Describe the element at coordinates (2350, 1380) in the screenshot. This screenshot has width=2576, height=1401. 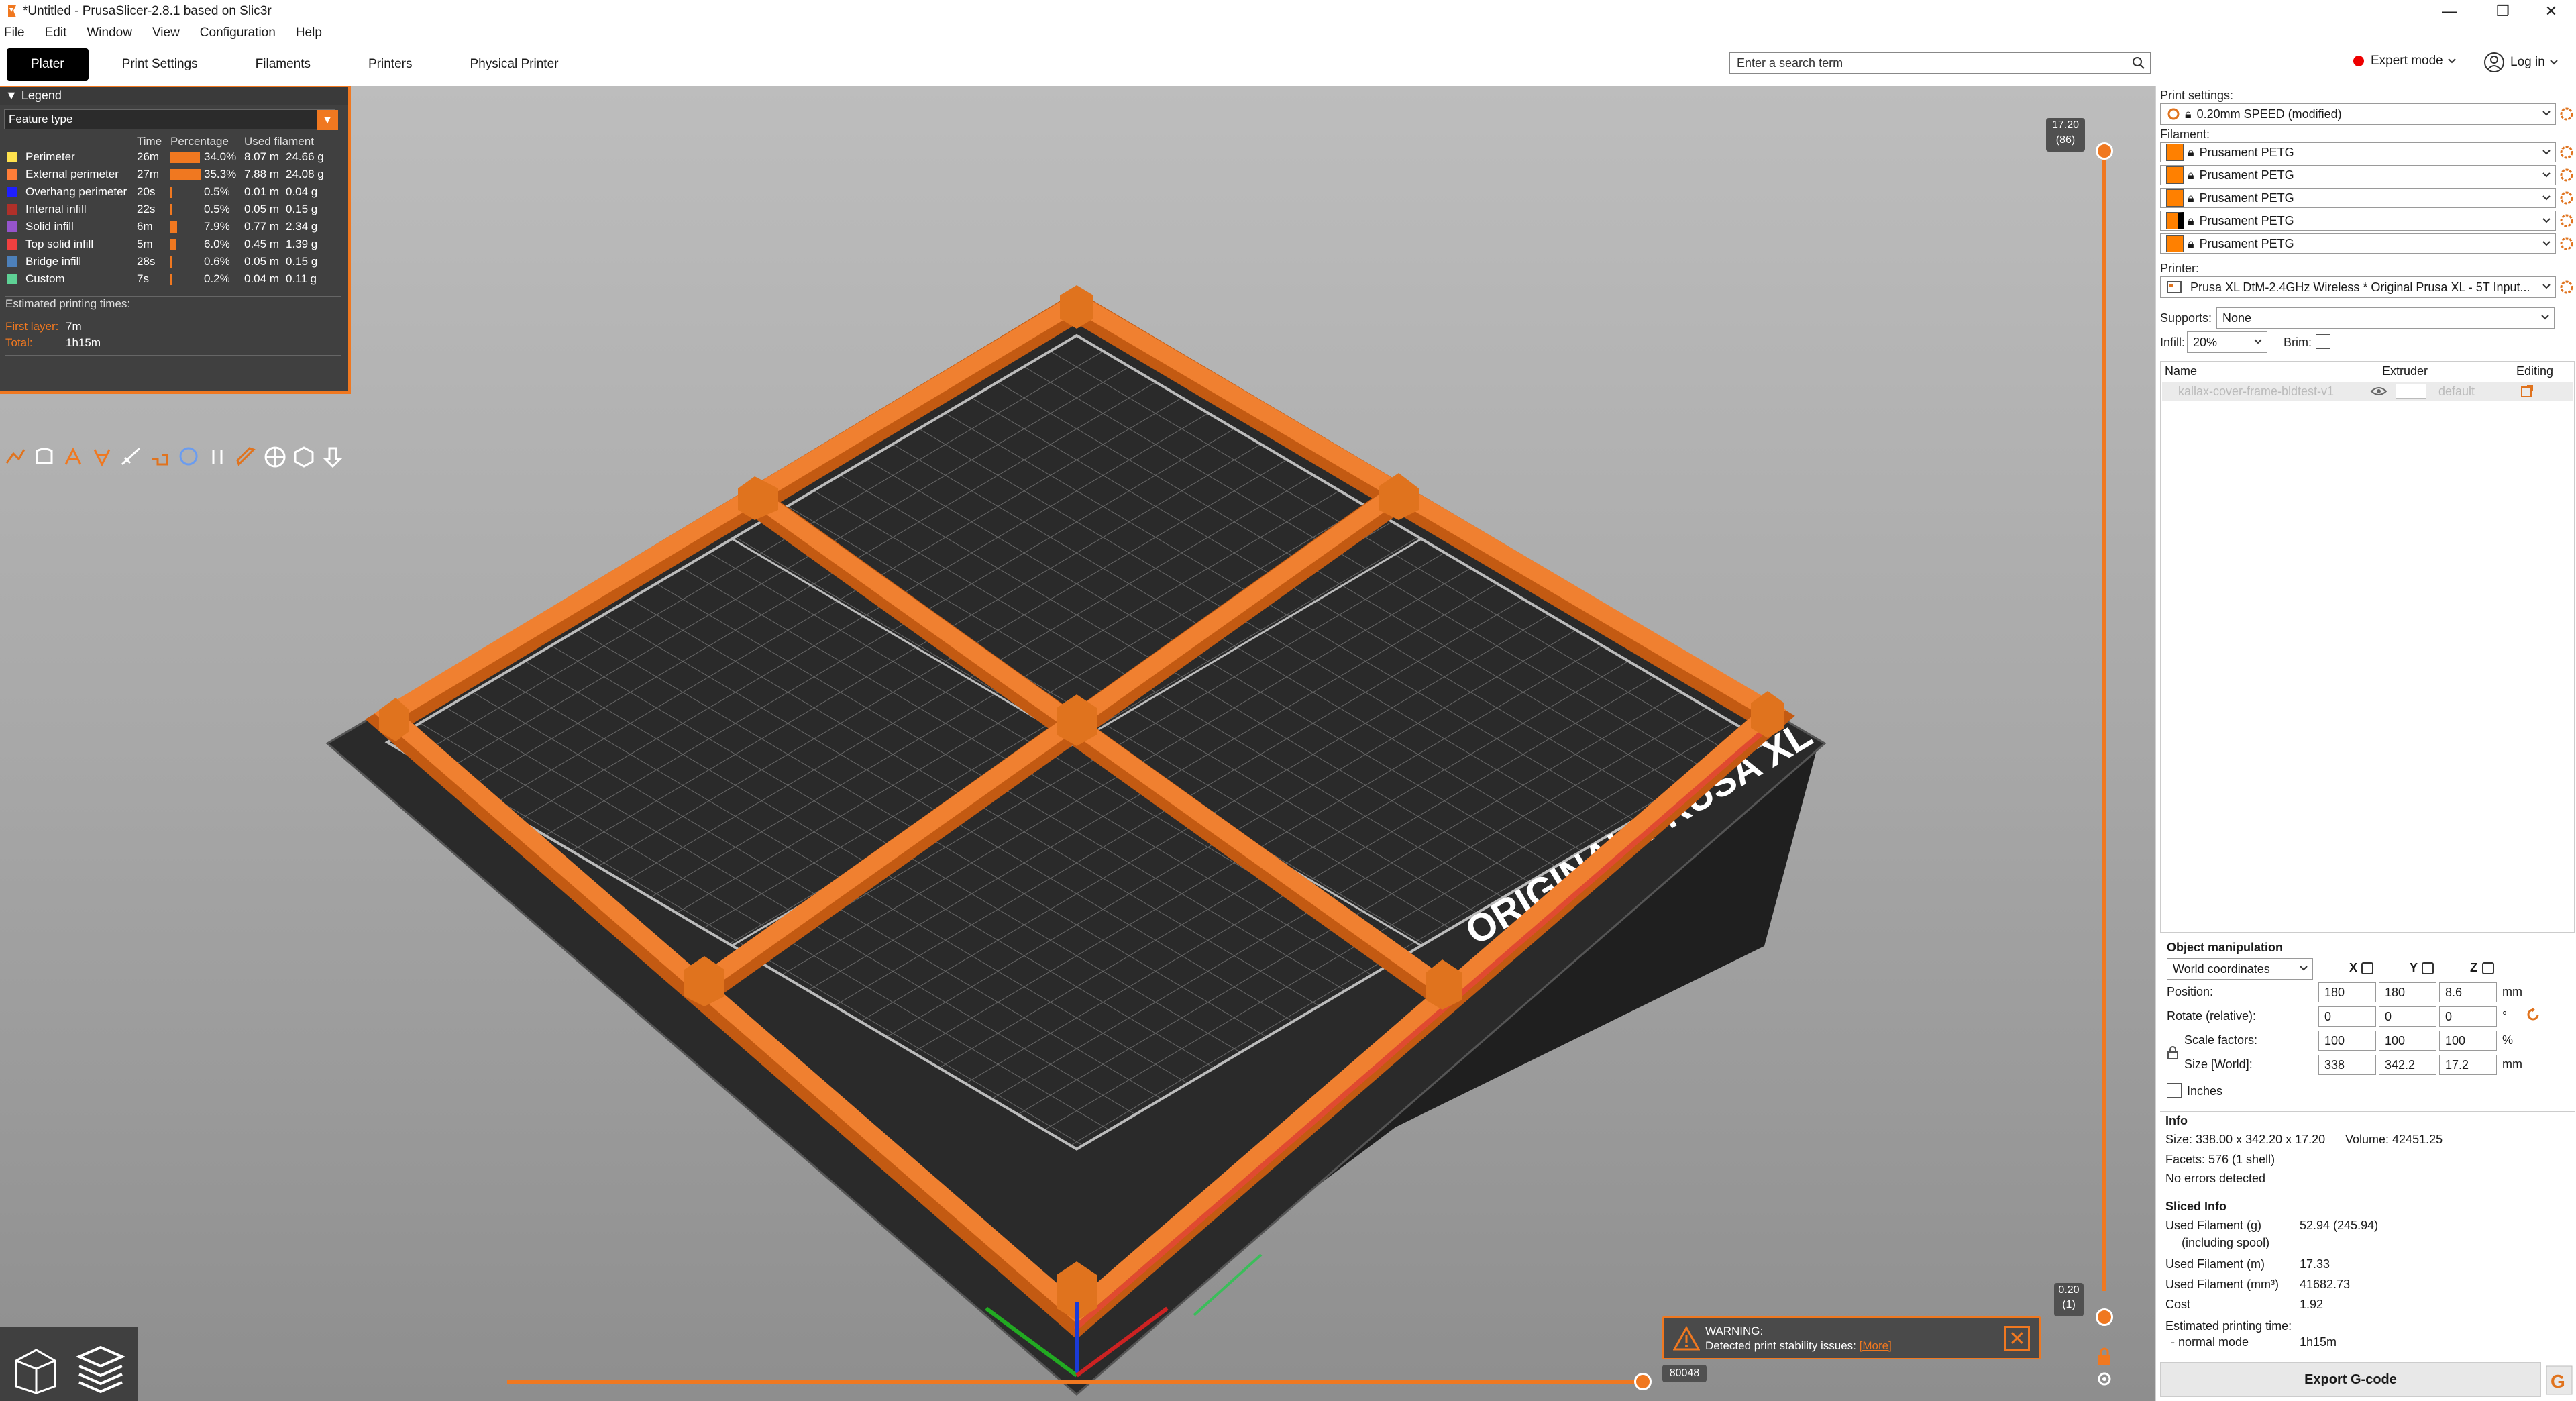
I see `export-gcode-button: Export G-code` at that location.